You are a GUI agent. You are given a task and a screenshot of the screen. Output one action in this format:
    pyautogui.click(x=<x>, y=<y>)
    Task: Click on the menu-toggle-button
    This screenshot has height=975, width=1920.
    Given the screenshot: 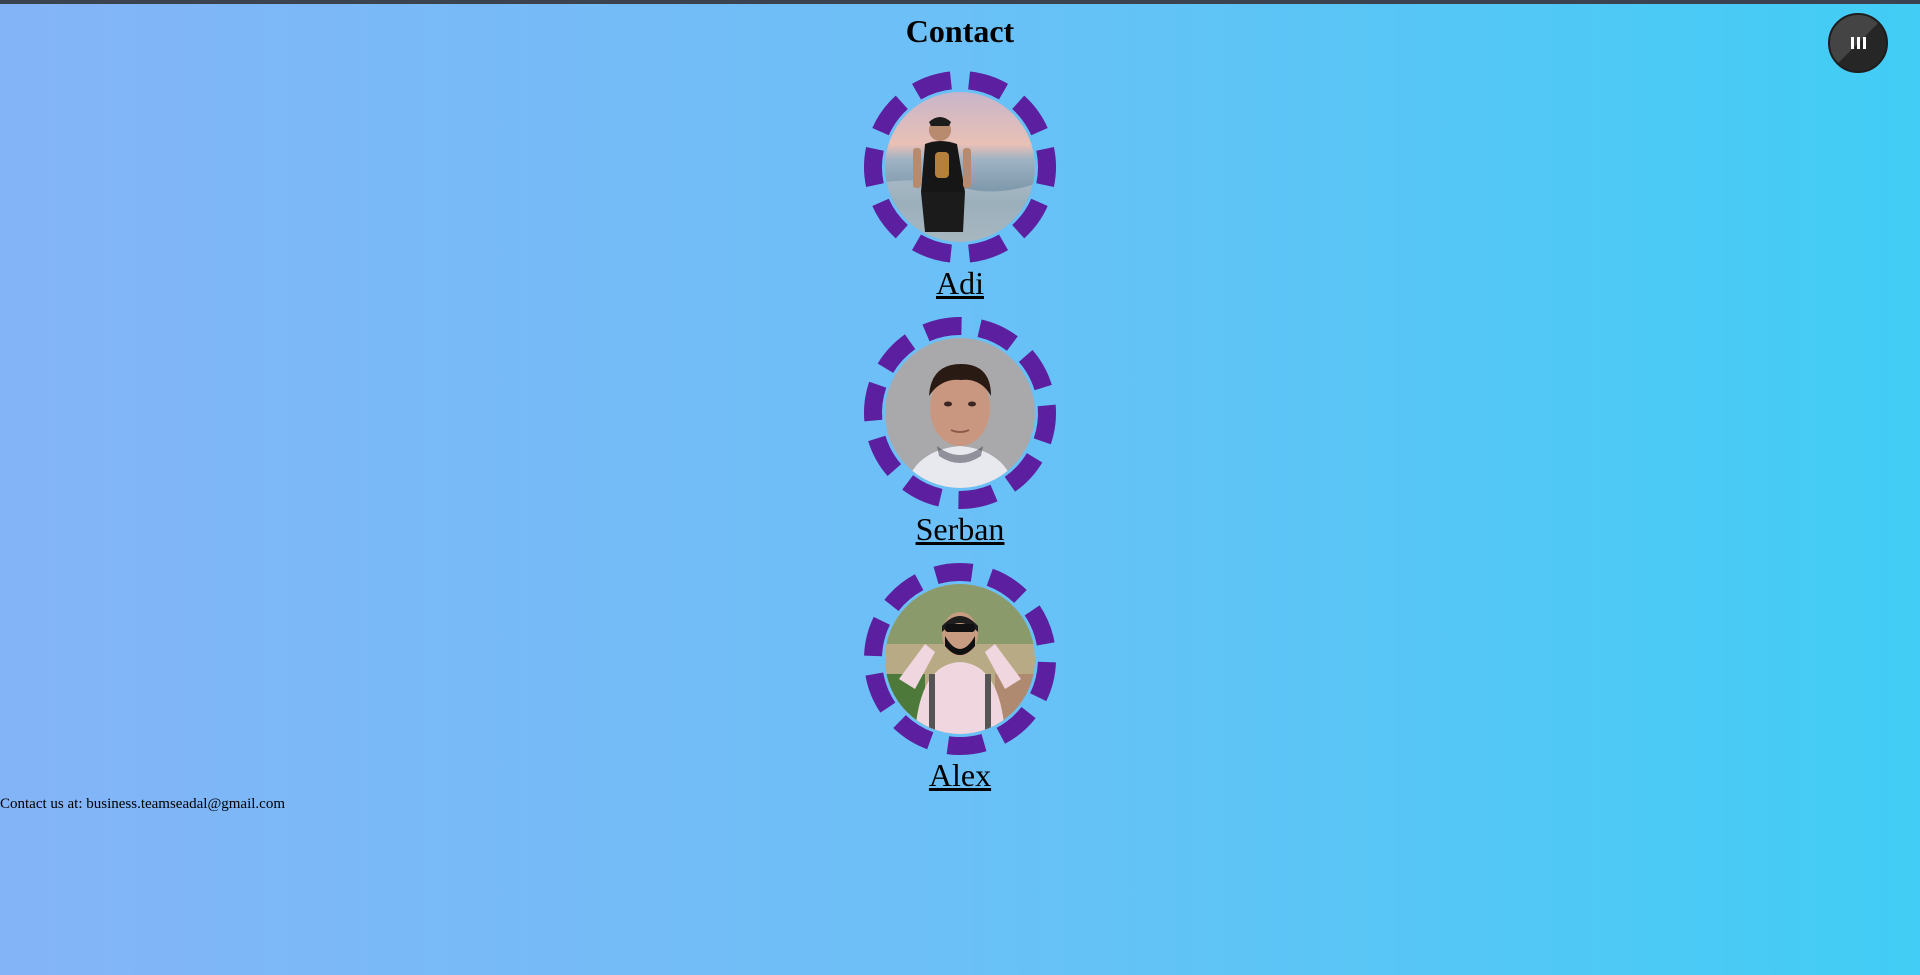 What is the action you would take?
    pyautogui.click(x=1858, y=43)
    